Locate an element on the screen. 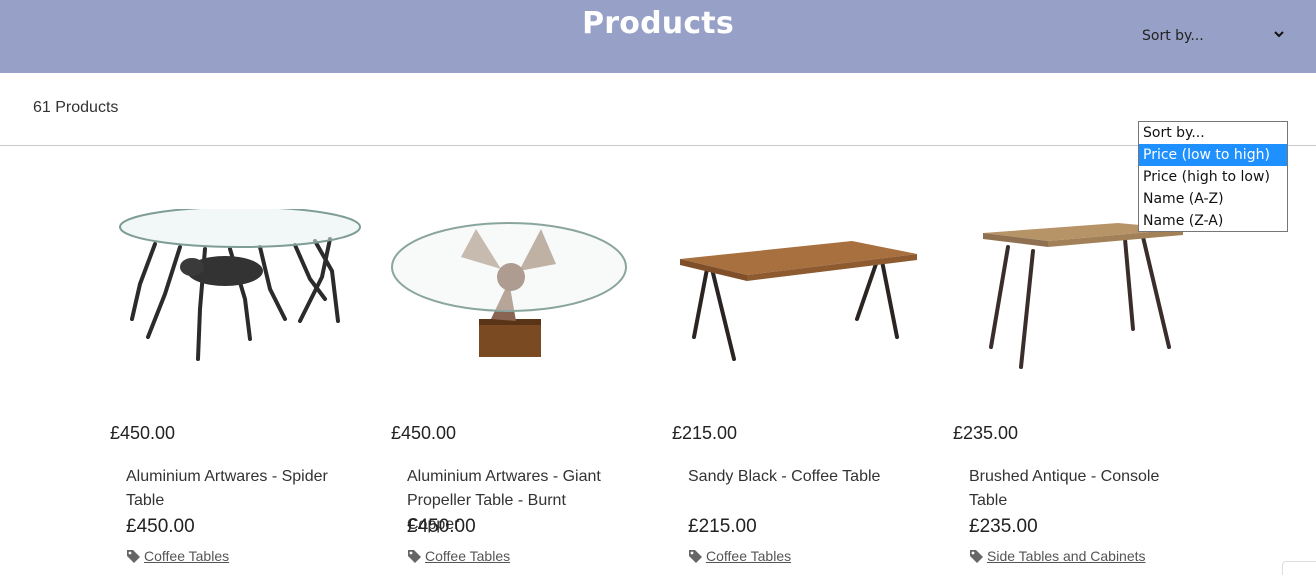 This screenshot has height=575, width=1316. product-price: £235.00 is located at coordinates (986, 433).